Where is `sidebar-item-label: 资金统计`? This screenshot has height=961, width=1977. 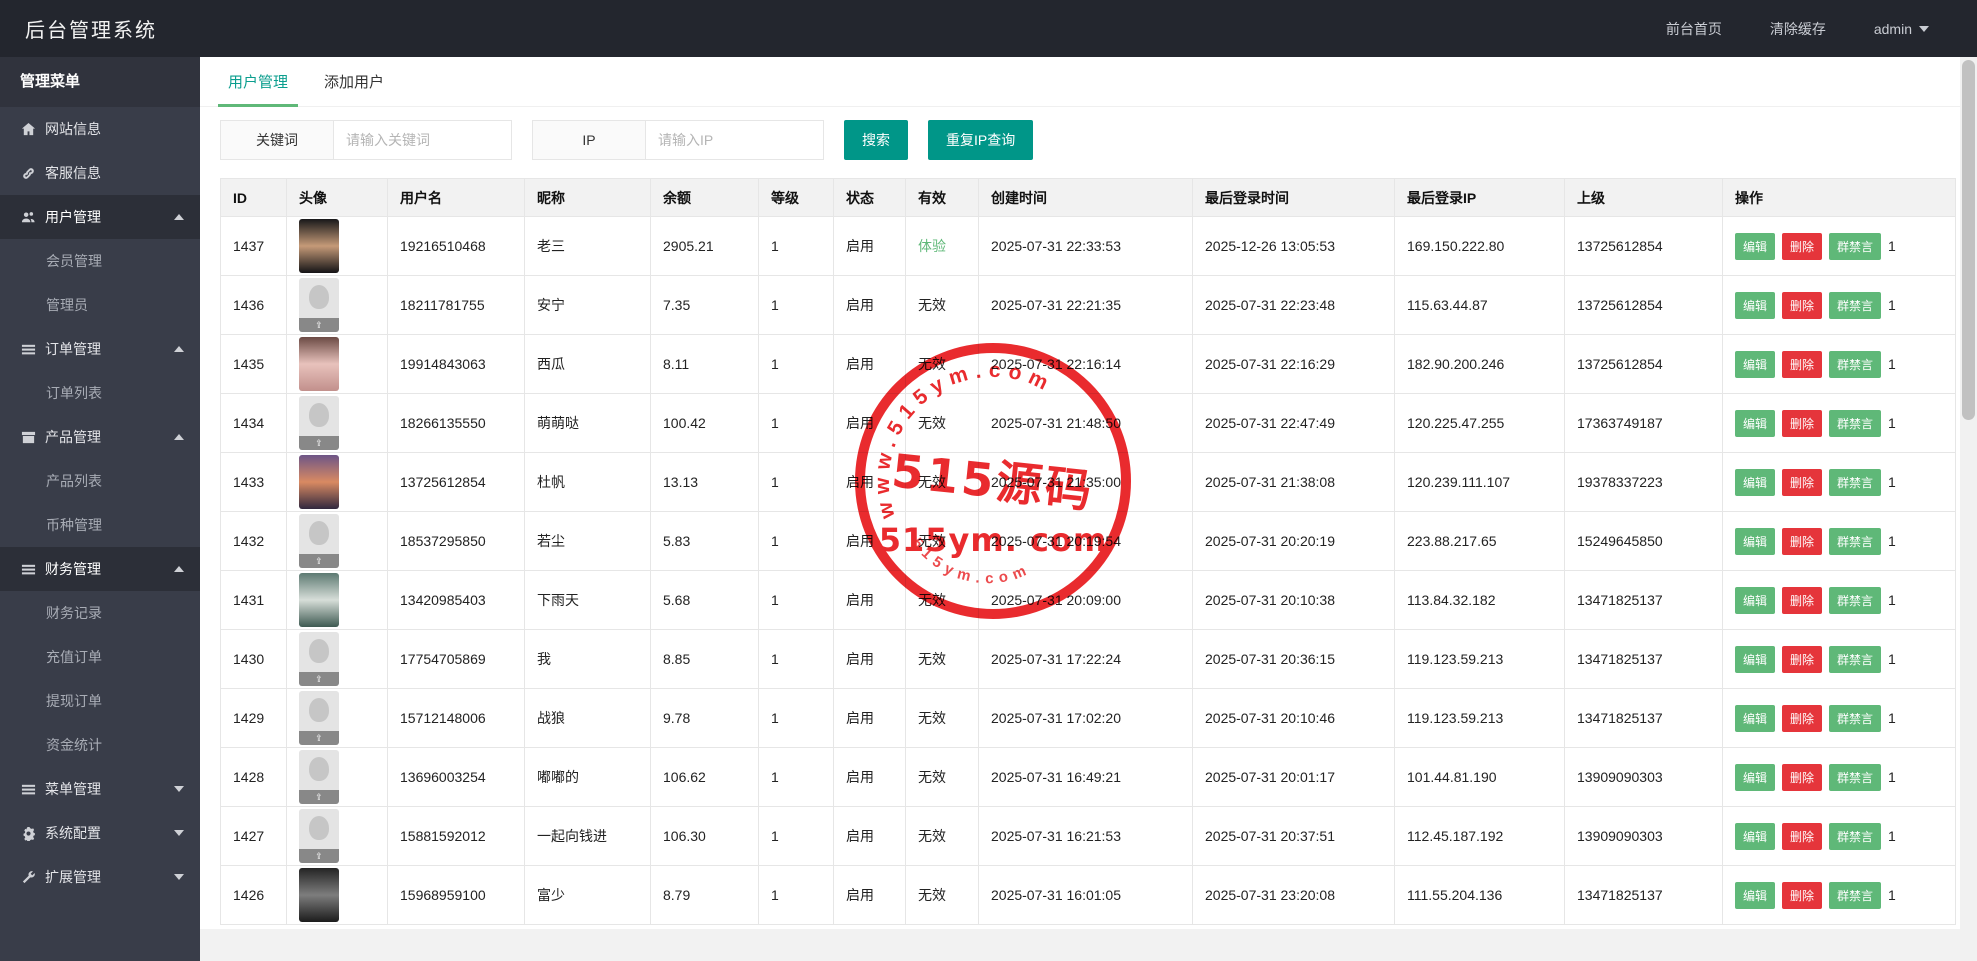 sidebar-item-label: 资金统计 is located at coordinates (74, 745).